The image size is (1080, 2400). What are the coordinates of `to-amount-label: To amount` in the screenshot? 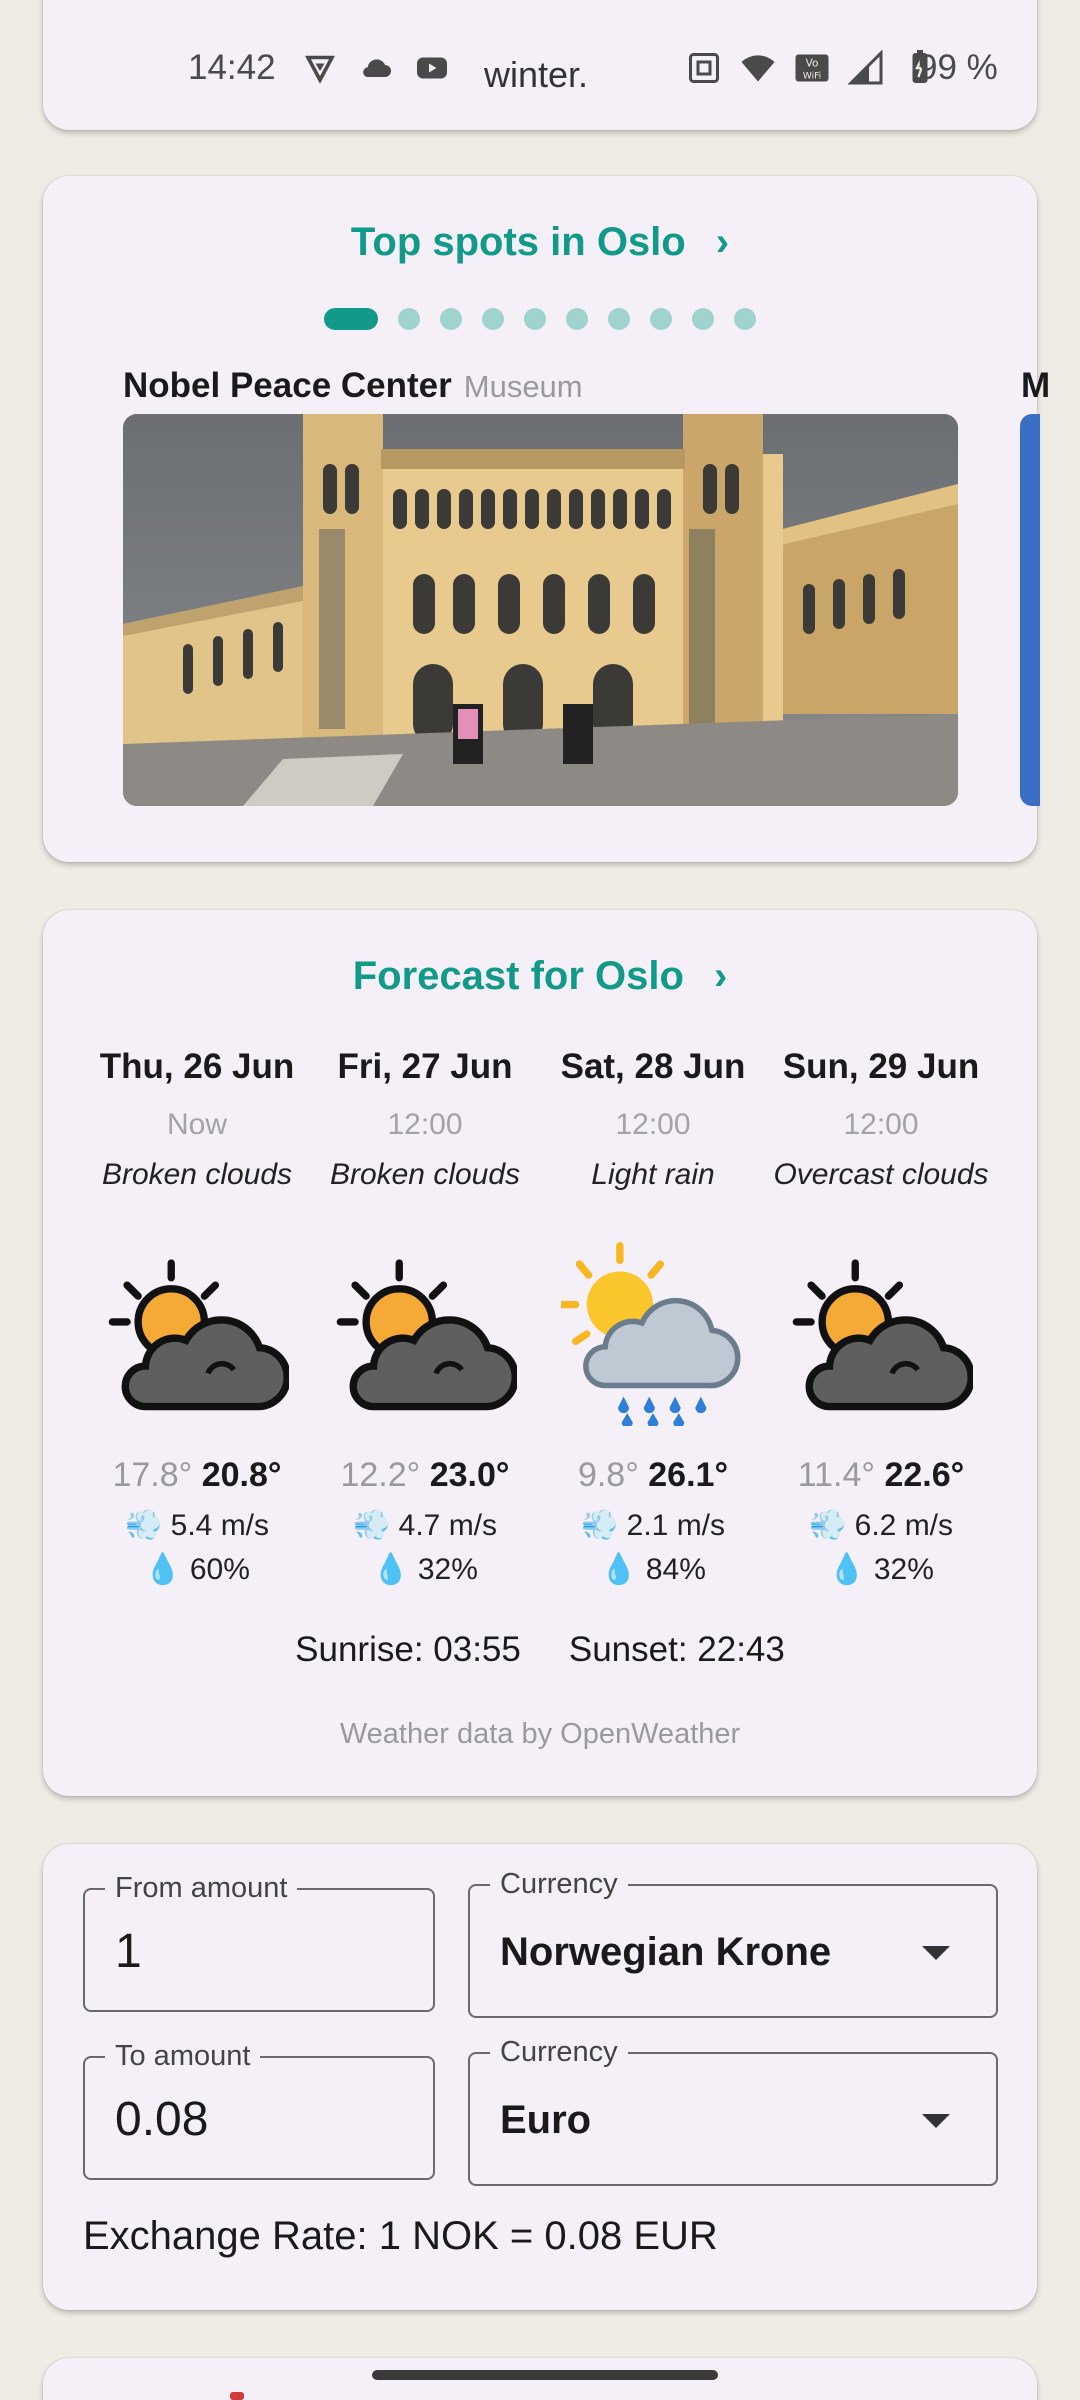 It's located at (183, 2056).